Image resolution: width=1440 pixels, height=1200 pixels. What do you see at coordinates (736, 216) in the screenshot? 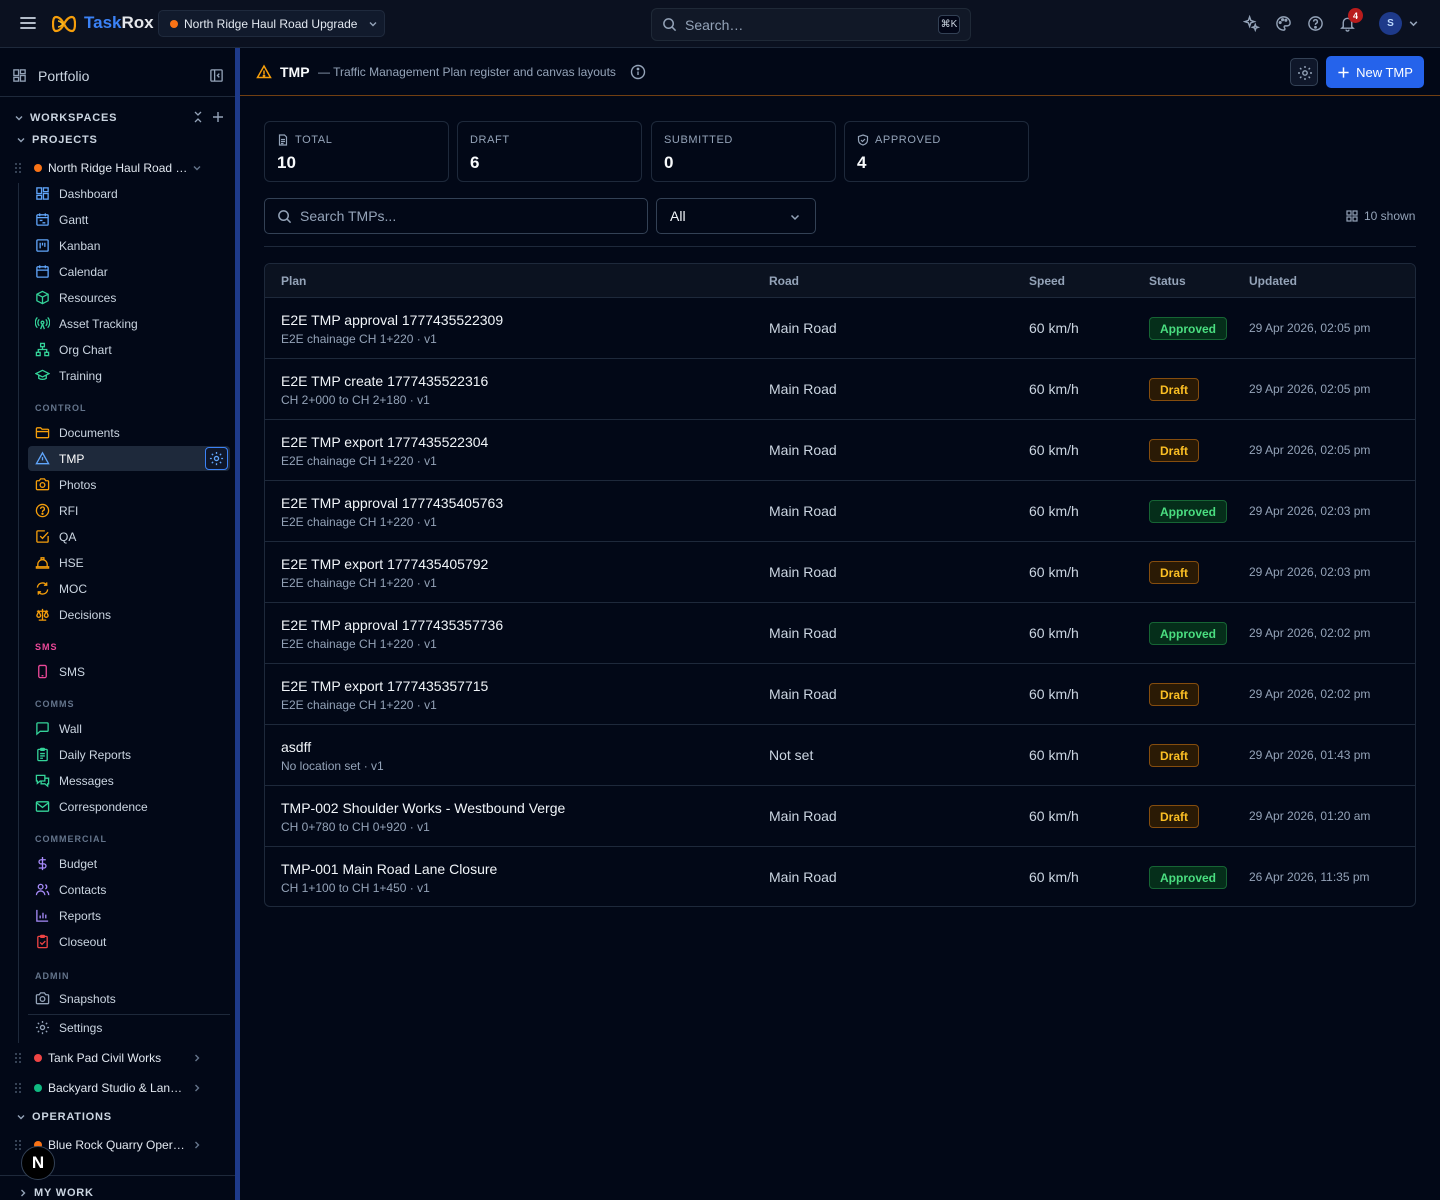
I see `status-filter-select: All` at bounding box center [736, 216].